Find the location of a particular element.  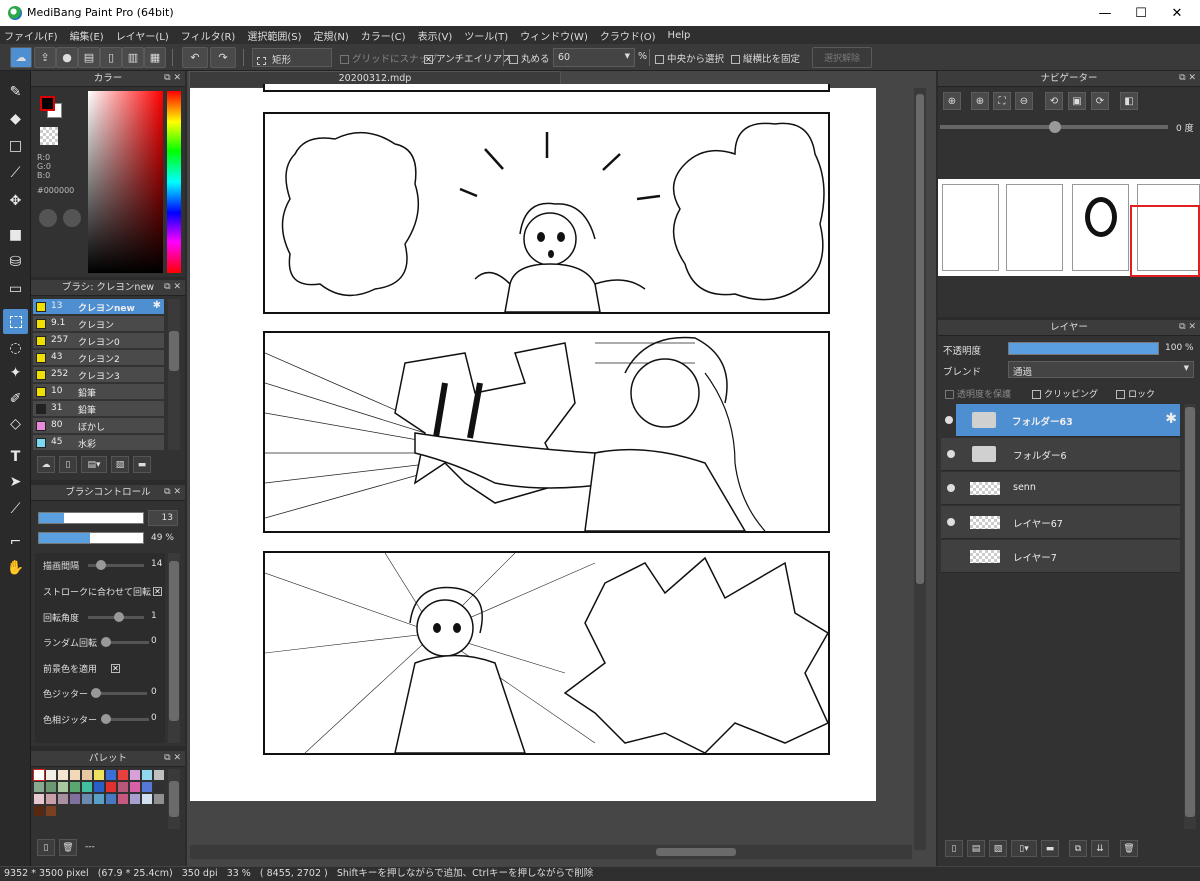

transparent-color-swatch is located at coordinates (49, 136).